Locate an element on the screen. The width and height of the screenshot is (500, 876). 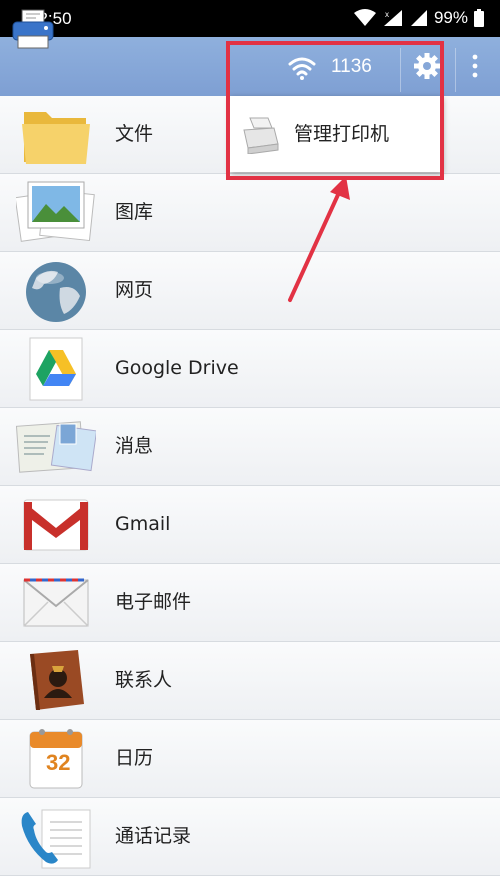
toolbar-divider is located at coordinates (455, 70).